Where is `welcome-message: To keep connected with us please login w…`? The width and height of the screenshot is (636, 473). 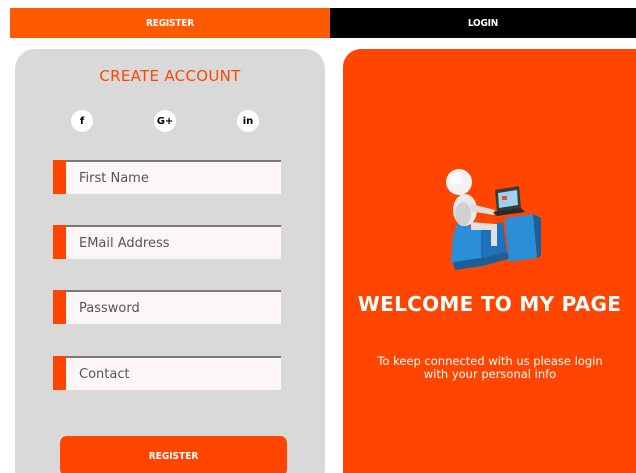 welcome-message: To keep connected with us please login w… is located at coordinates (490, 367).